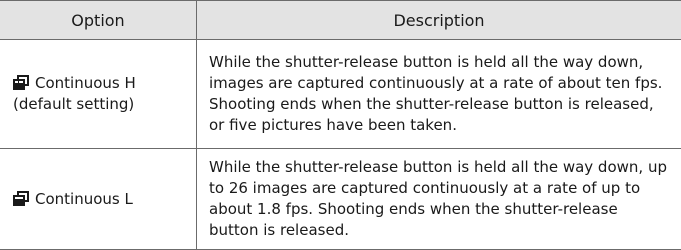 This screenshot has height=250, width=681. I want to click on option-cell: Continuous H (default setting), so click(98, 94).